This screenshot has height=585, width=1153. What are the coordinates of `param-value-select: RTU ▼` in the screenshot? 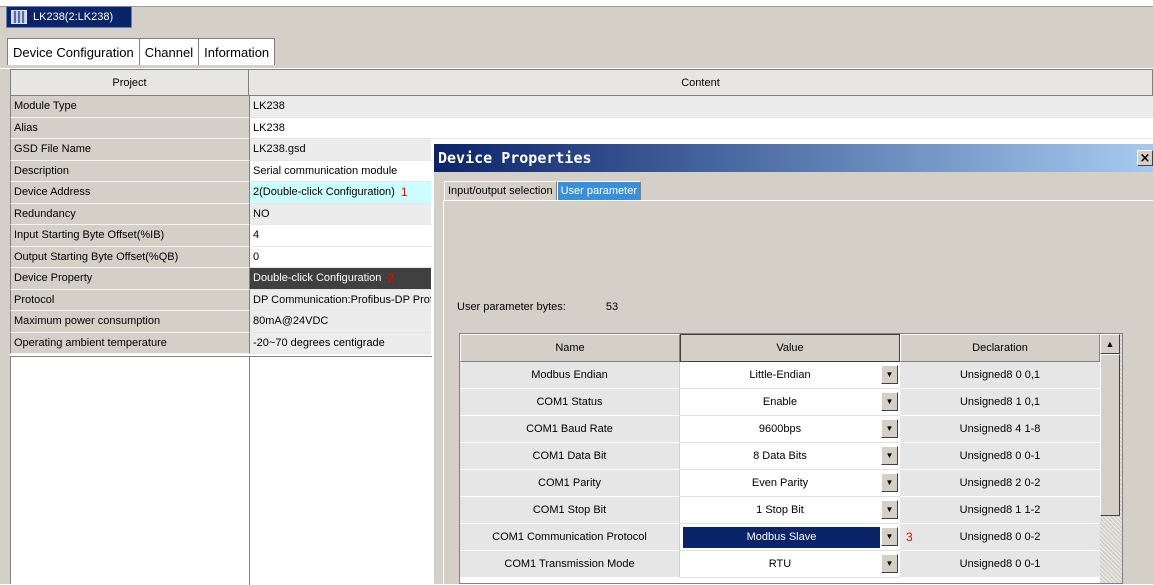 It's located at (790, 564).